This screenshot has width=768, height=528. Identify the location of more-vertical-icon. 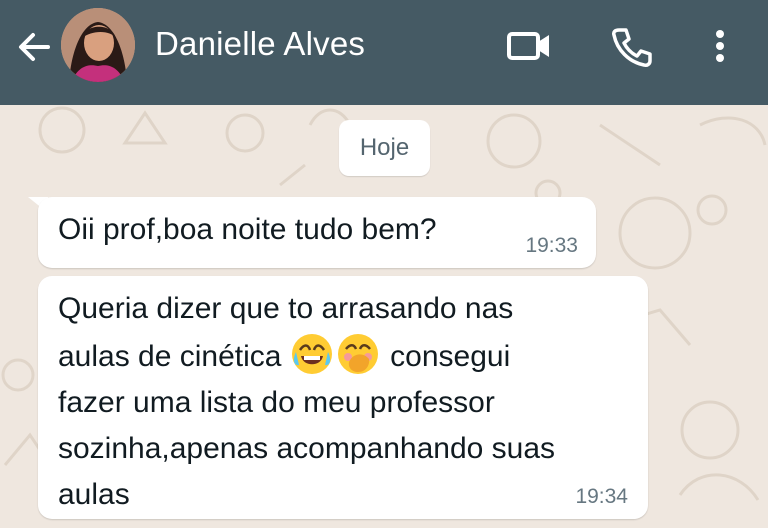
(720, 46).